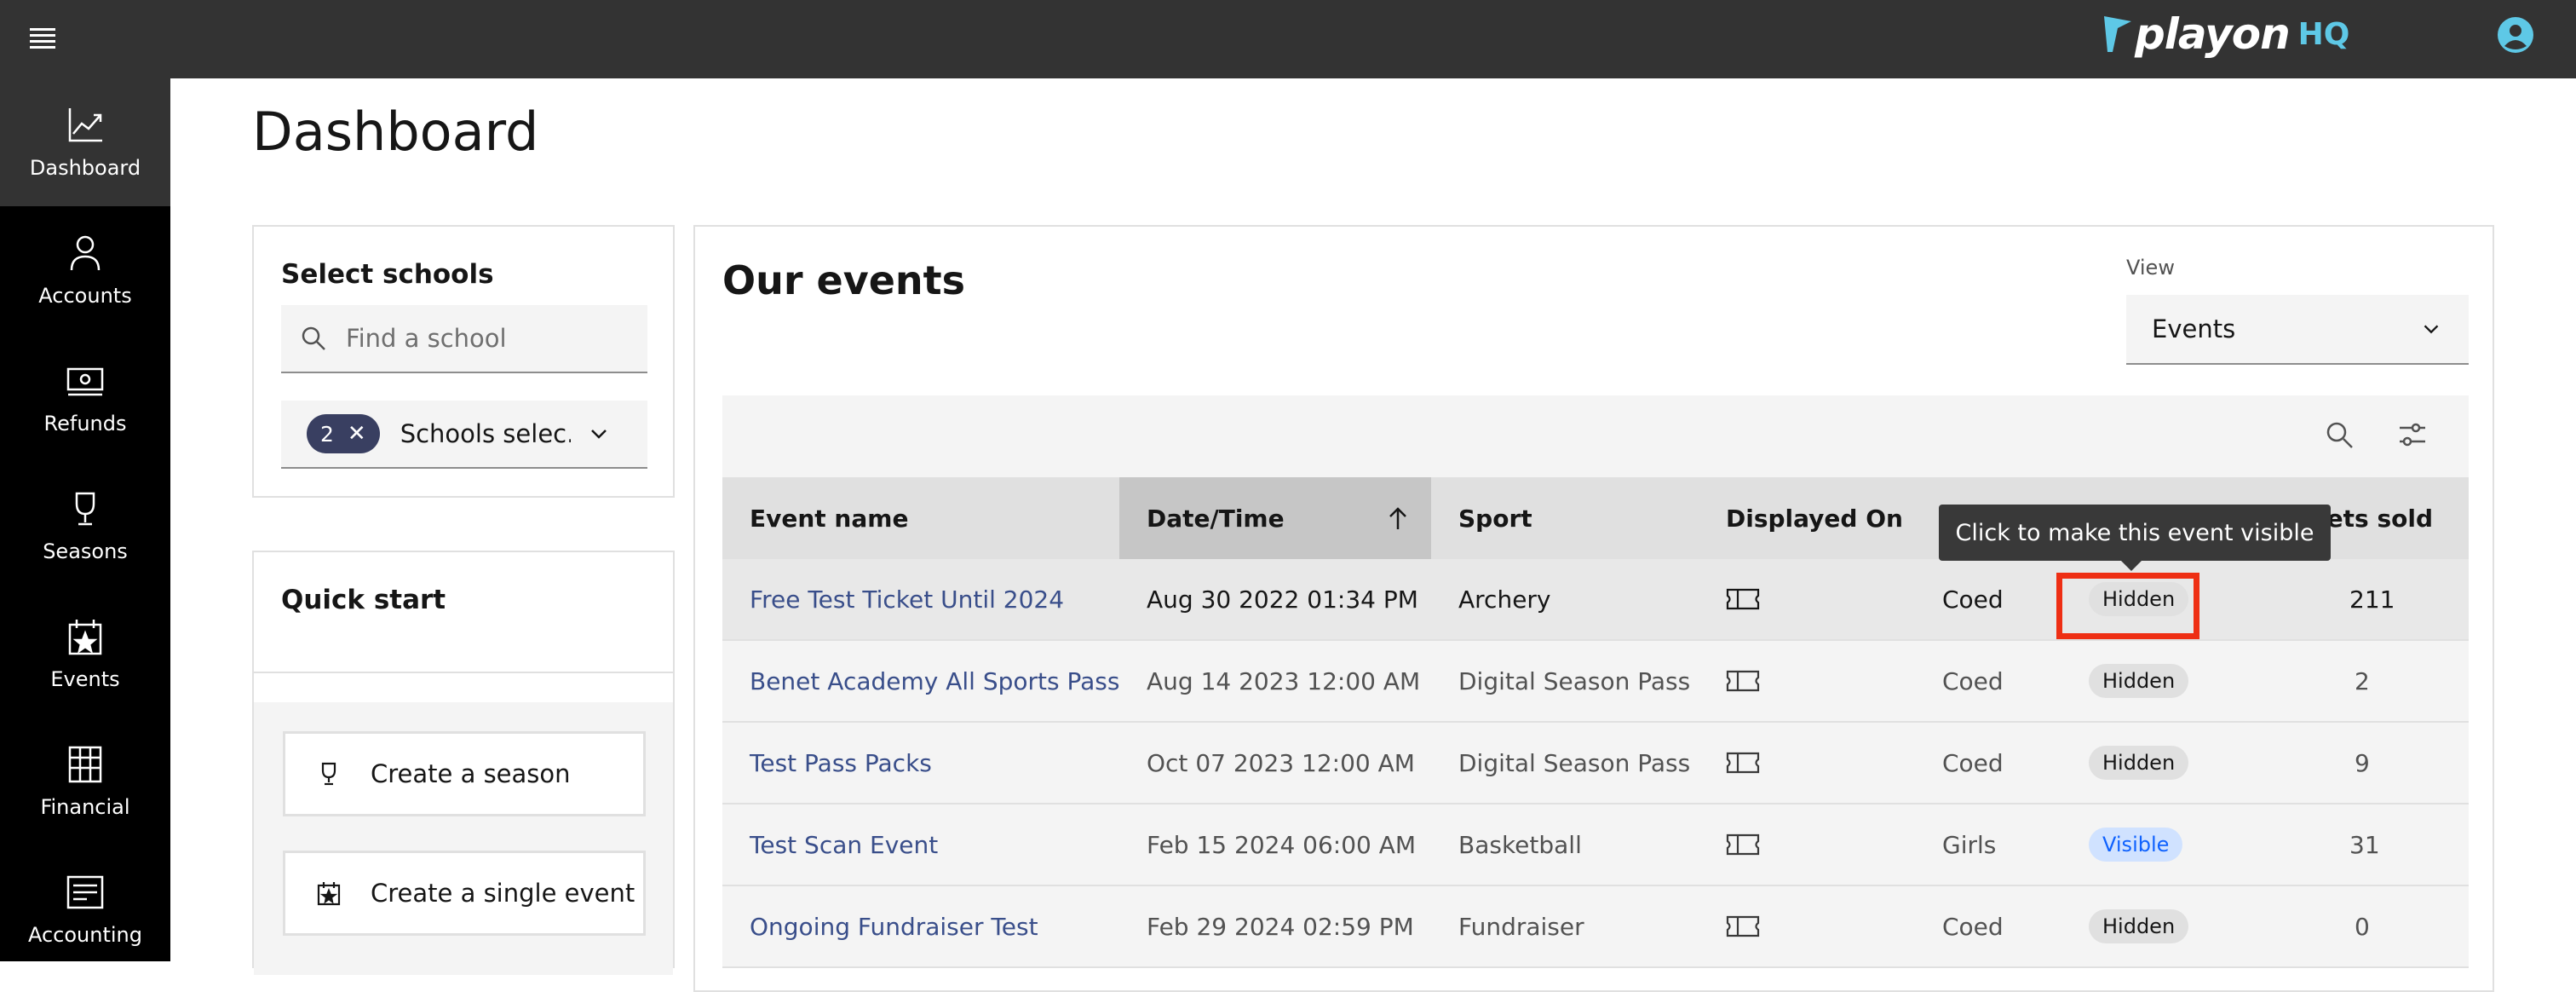 Image resolution: width=2576 pixels, height=992 pixels. I want to click on brand-logo: playon HQ, so click(2225, 34).